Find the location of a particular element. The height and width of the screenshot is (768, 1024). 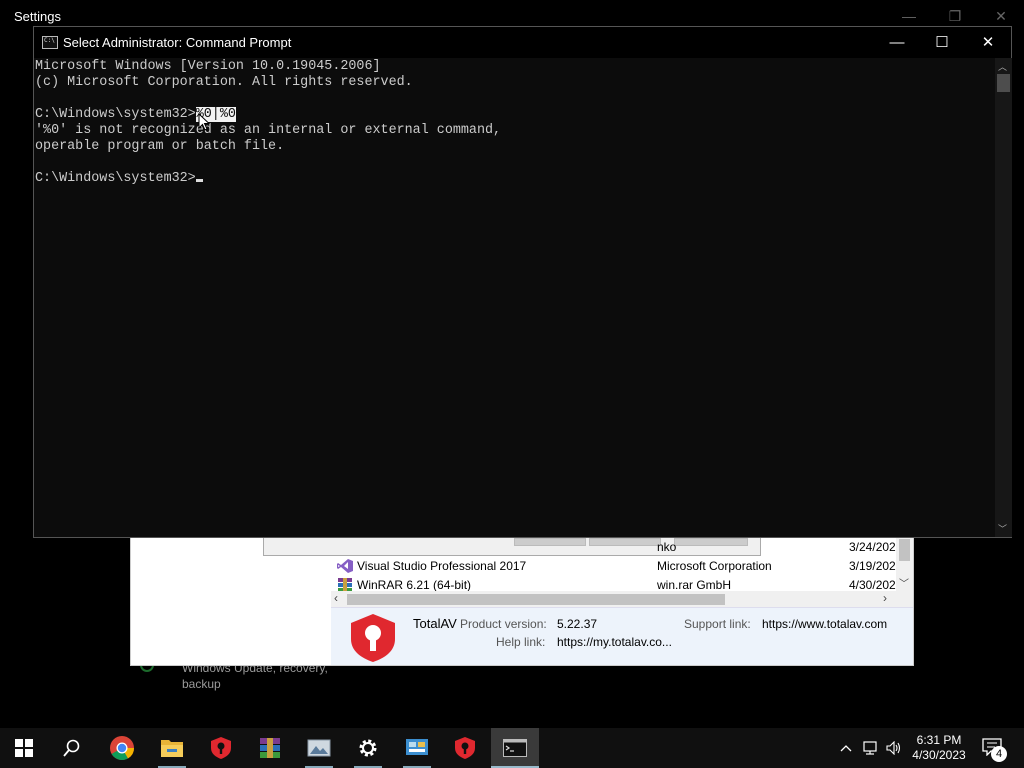

network-button is located at coordinates (871, 748).